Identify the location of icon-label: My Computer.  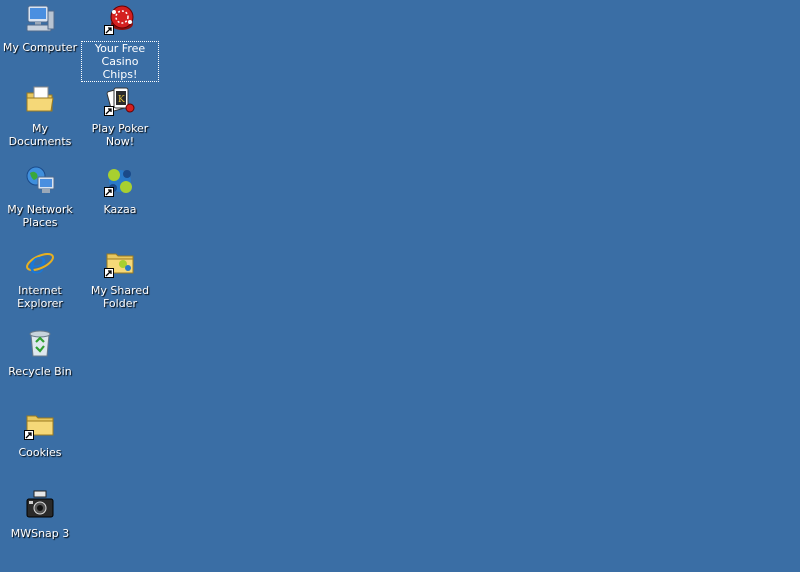
(40, 47).